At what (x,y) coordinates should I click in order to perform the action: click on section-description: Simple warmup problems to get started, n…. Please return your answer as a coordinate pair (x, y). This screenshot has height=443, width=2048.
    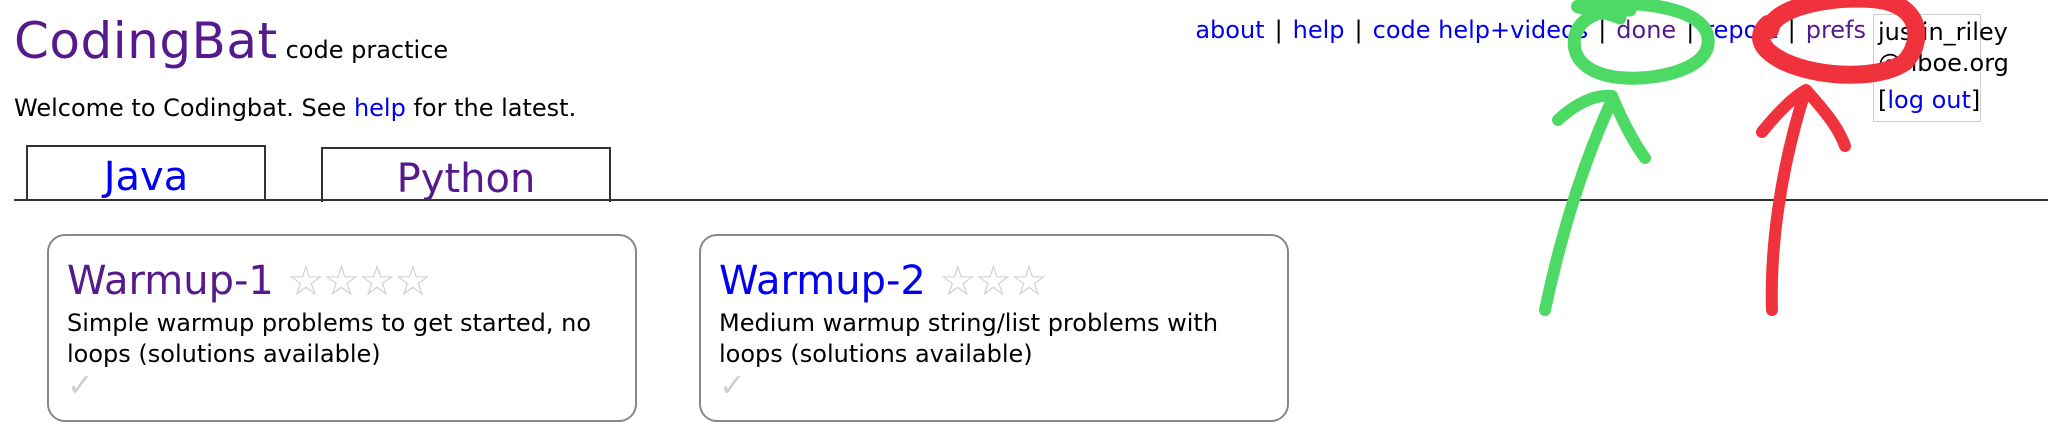
    Looking at the image, I should click on (329, 338).